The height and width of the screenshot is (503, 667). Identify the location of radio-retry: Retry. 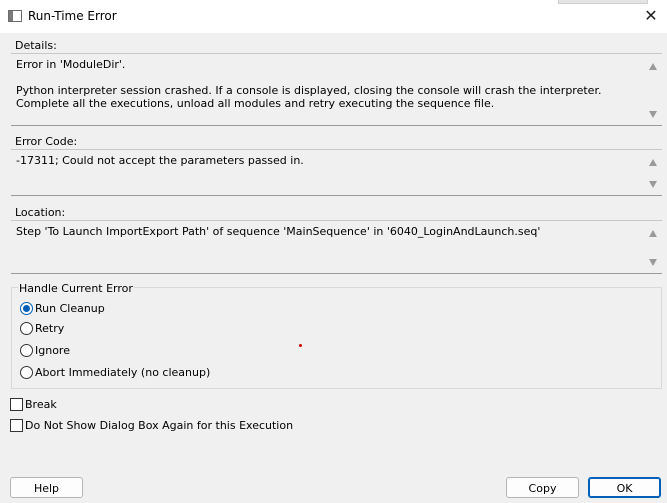
(42, 328).